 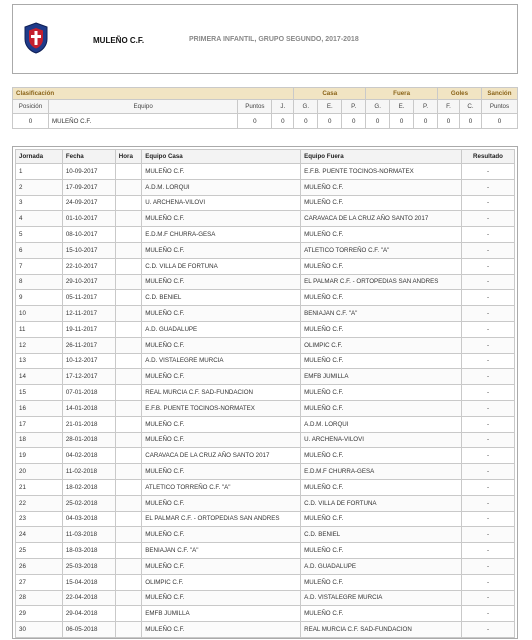 I want to click on results-cell: 4, so click(x=39, y=219).